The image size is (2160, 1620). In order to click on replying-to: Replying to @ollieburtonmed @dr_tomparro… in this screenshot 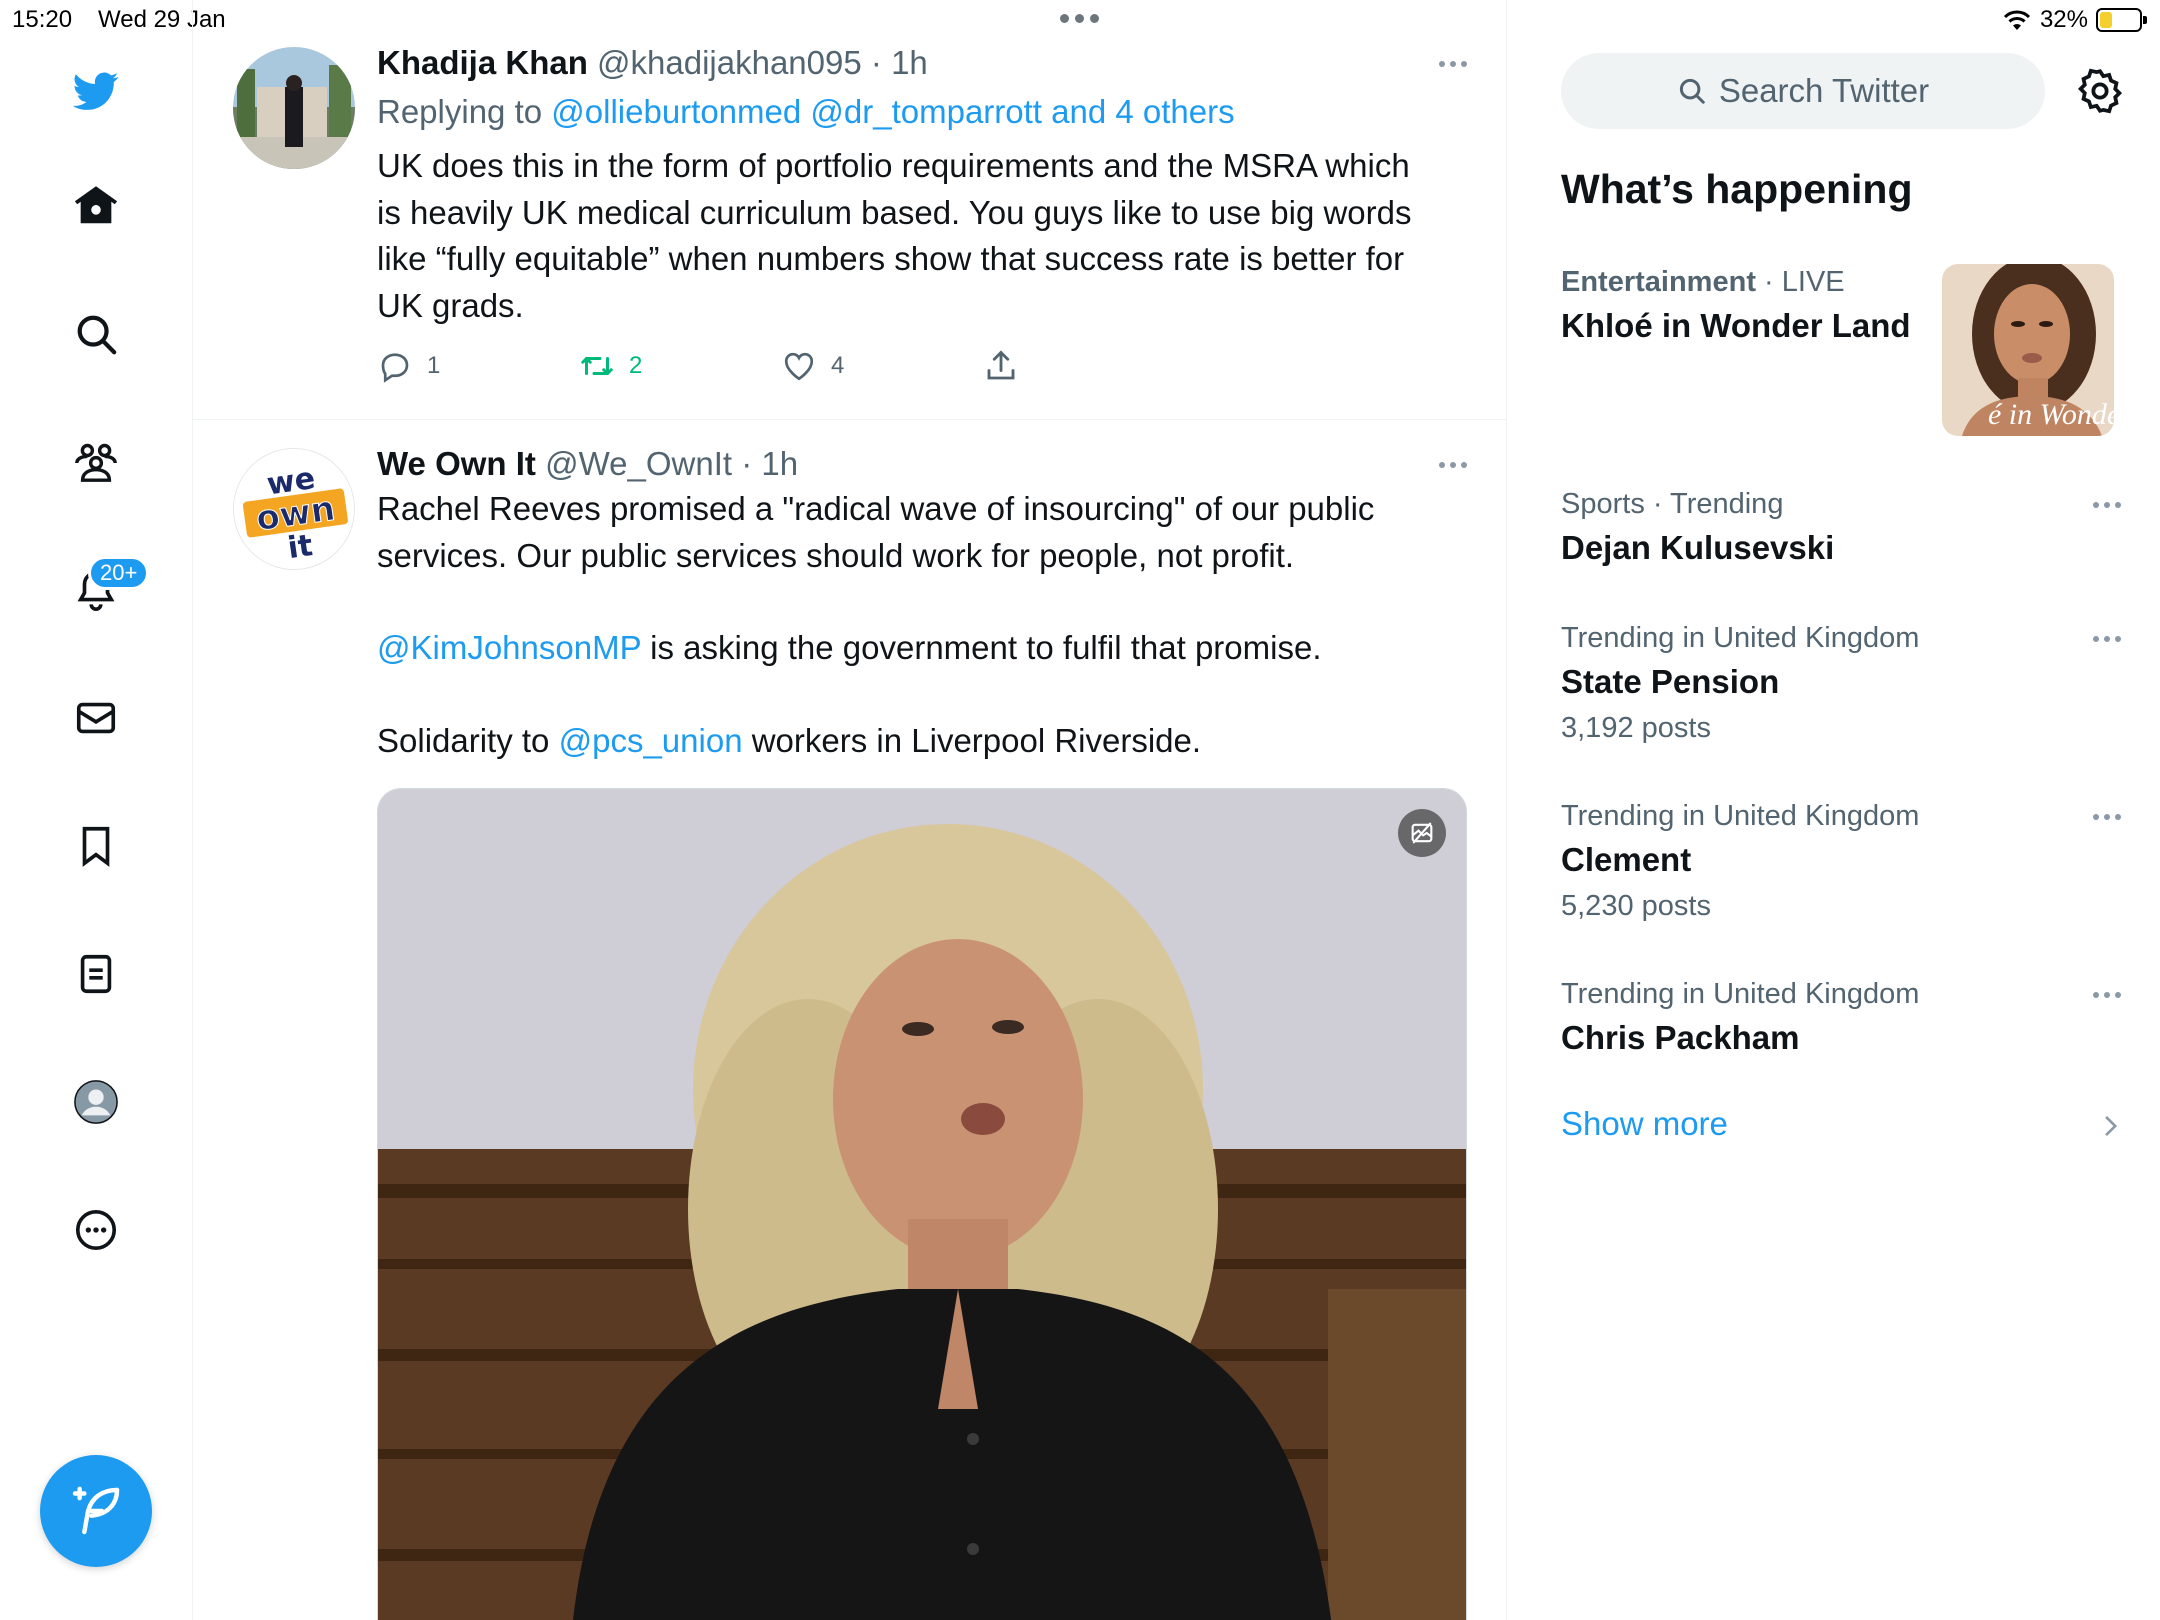, I will do `click(922, 112)`.